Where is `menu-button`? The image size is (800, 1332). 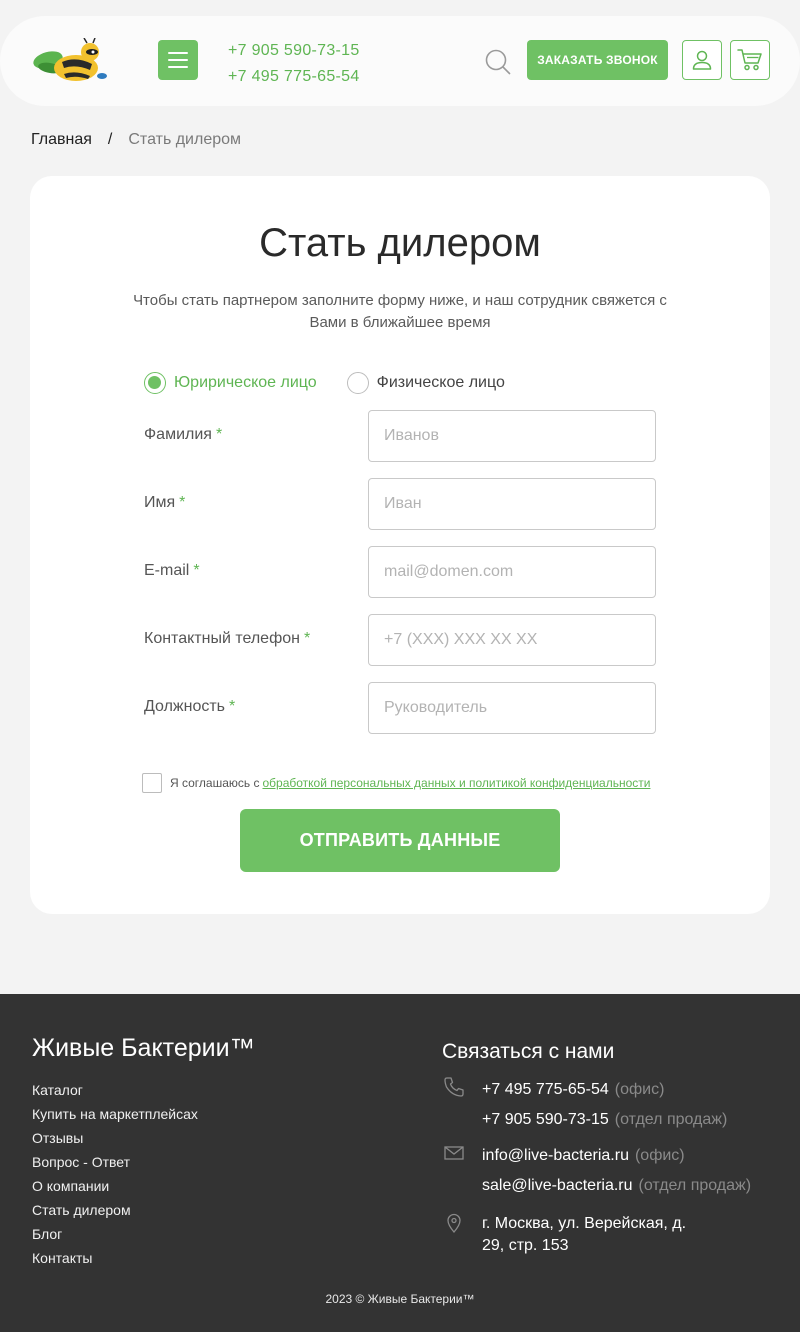
menu-button is located at coordinates (178, 60).